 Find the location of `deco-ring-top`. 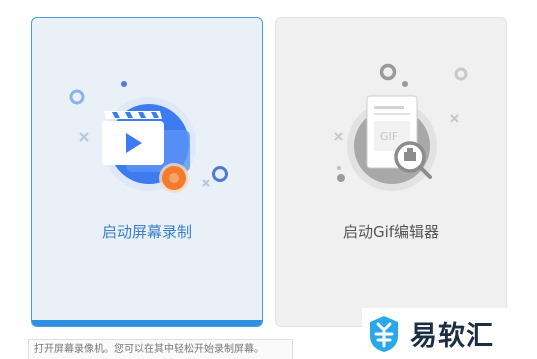

deco-ring-top is located at coordinates (388, 72).